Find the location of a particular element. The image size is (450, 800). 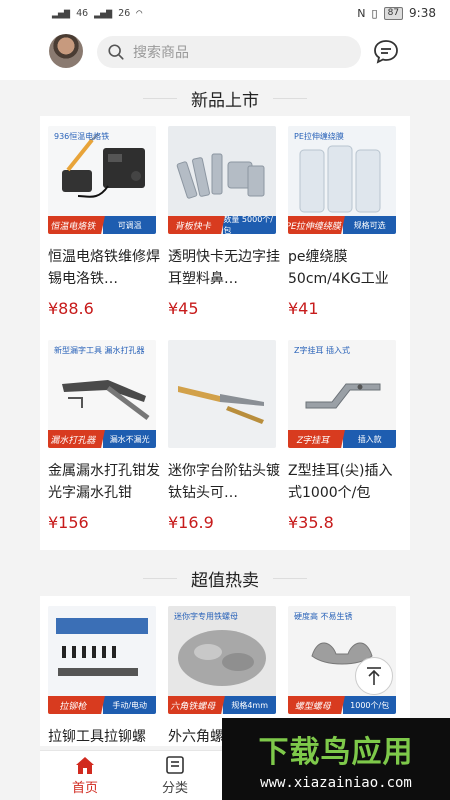

product-card: 936恒温电烙铁 恒温电烙铁 可调温 恒温电烙铁维修焊锡电洛铁… ¥88.6 is located at coordinates (105, 229).